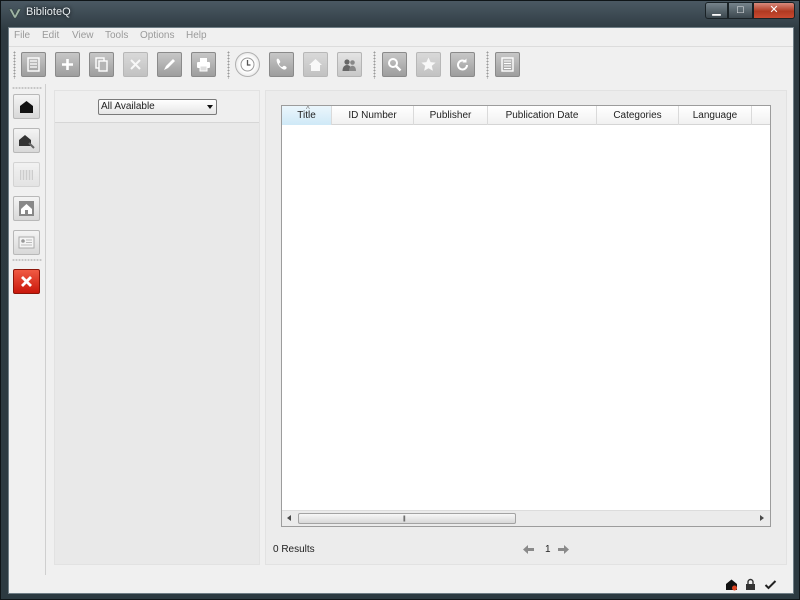 Image resolution: width=800 pixels, height=600 pixels. I want to click on exit-icon, so click(26, 281).